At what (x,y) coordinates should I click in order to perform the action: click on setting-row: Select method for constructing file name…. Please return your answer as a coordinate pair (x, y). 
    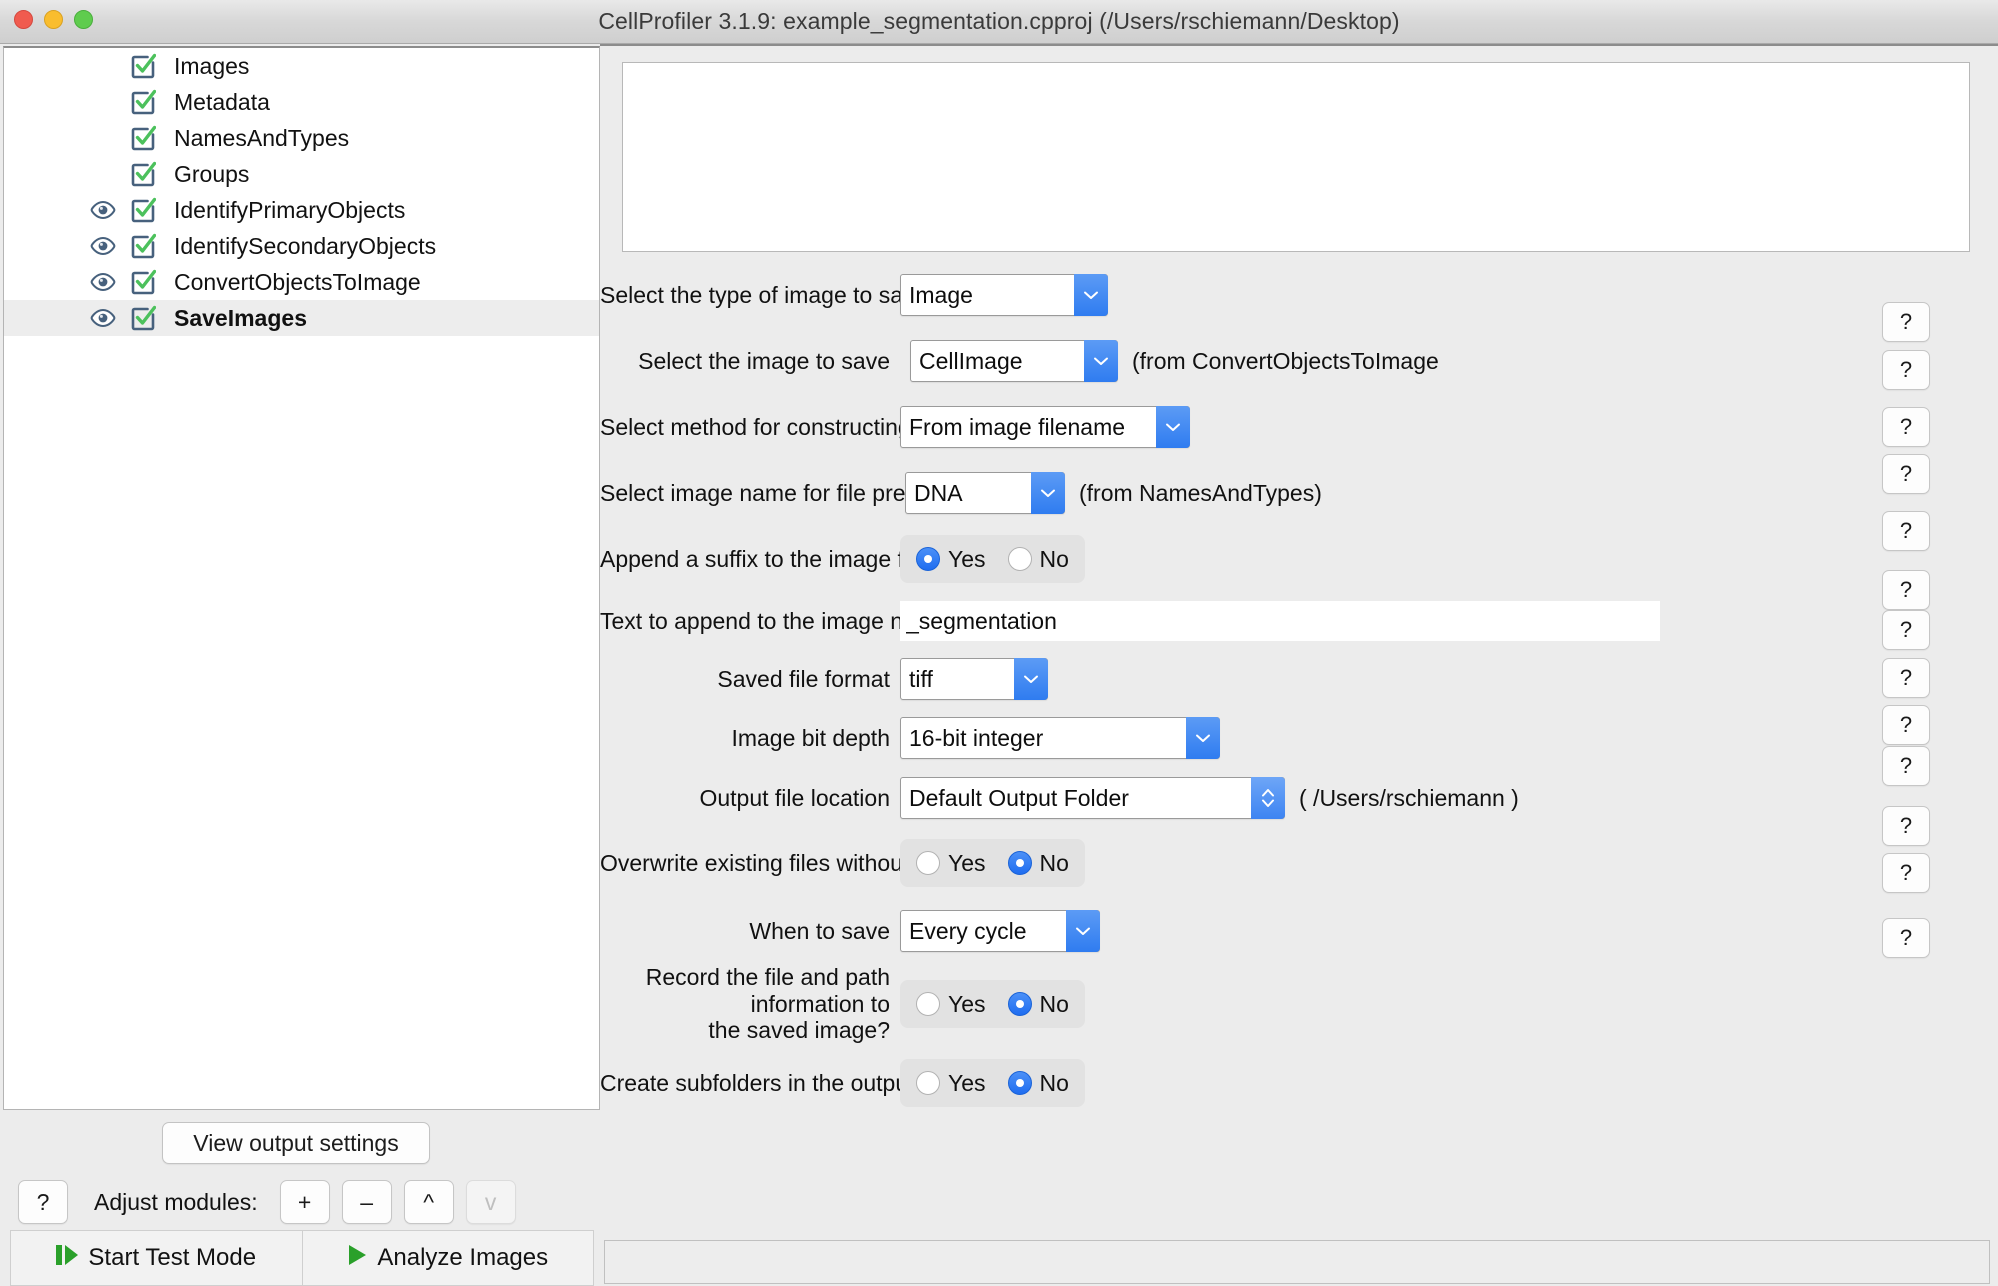
    Looking at the image, I should click on (1299, 427).